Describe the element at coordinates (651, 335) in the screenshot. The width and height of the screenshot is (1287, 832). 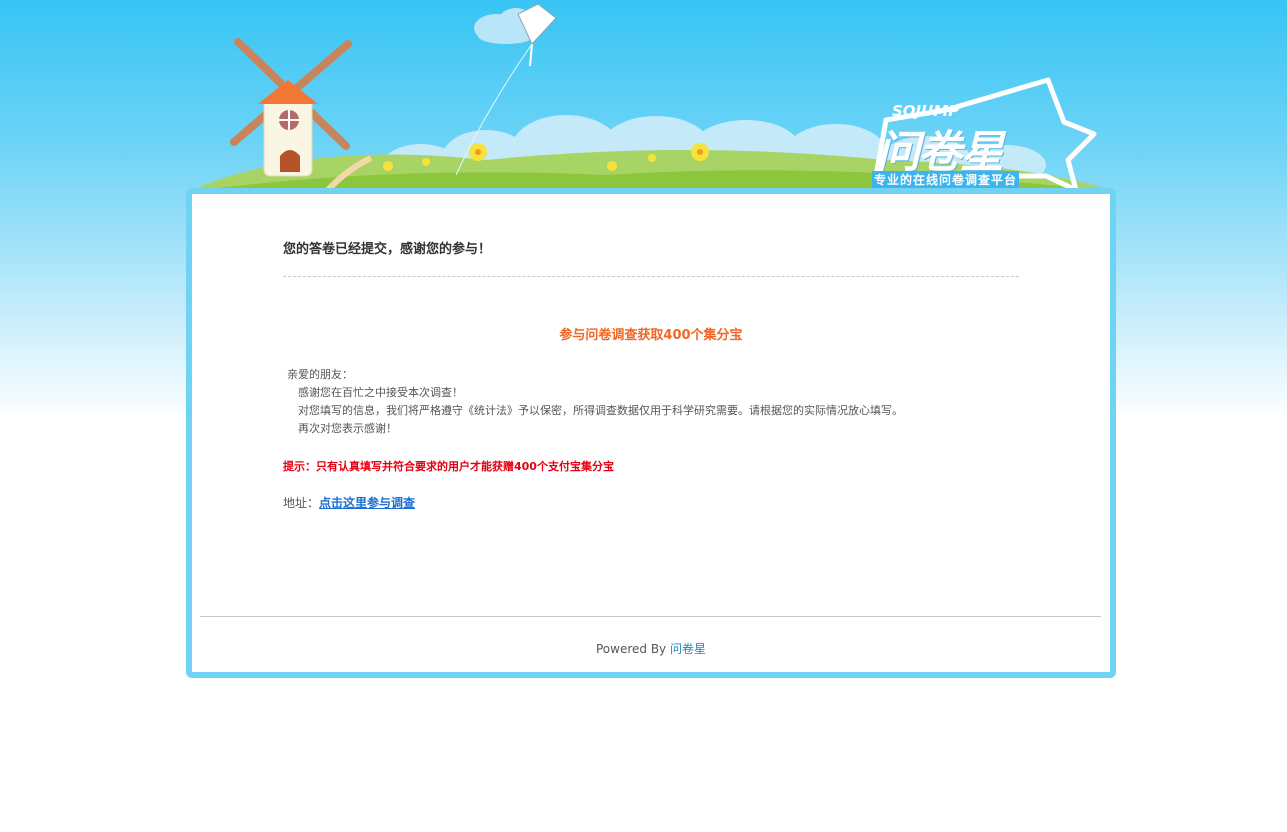
I see `promo-heading: 参与问卷调查获取400个集分宝` at that location.